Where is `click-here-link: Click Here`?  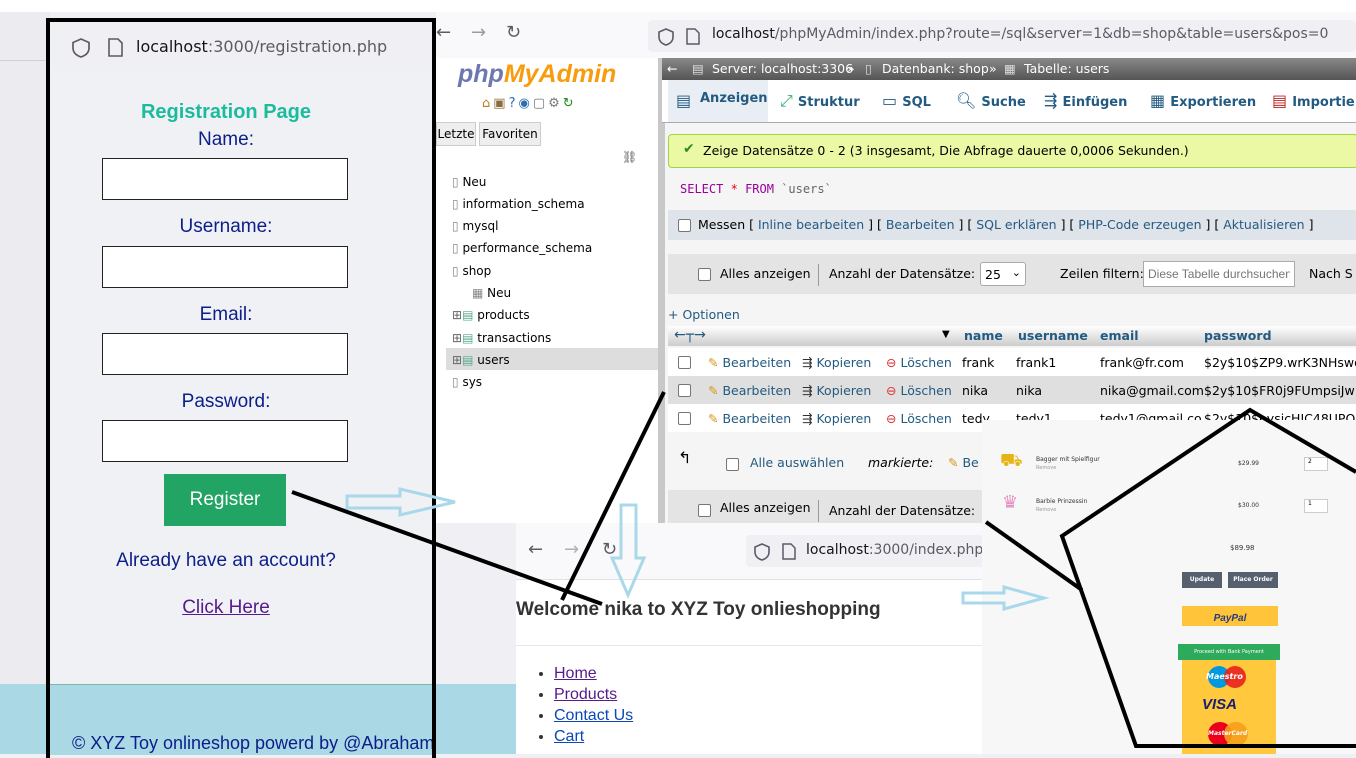 click-here-link: Click Here is located at coordinates (226, 608).